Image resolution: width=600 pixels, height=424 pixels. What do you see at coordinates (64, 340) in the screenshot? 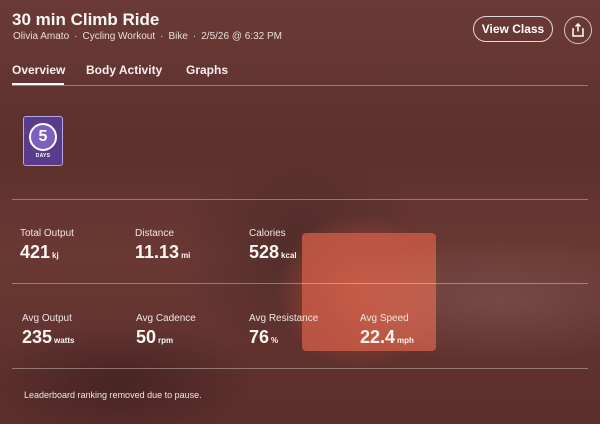
I see `stat-unit: watts` at bounding box center [64, 340].